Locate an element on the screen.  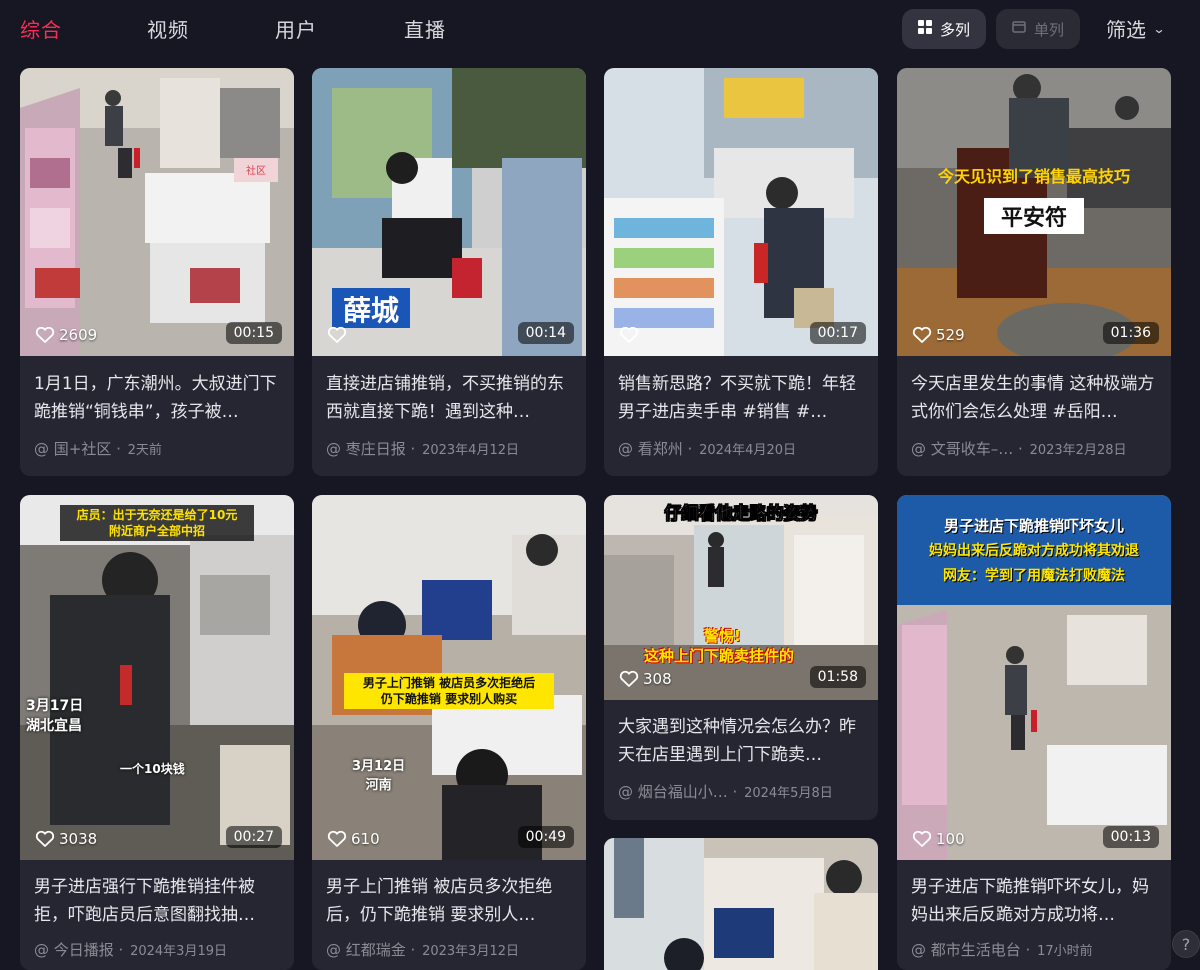
video-meta: @ 看郑州 · 2024年4月20日 is located at coordinates (707, 448).